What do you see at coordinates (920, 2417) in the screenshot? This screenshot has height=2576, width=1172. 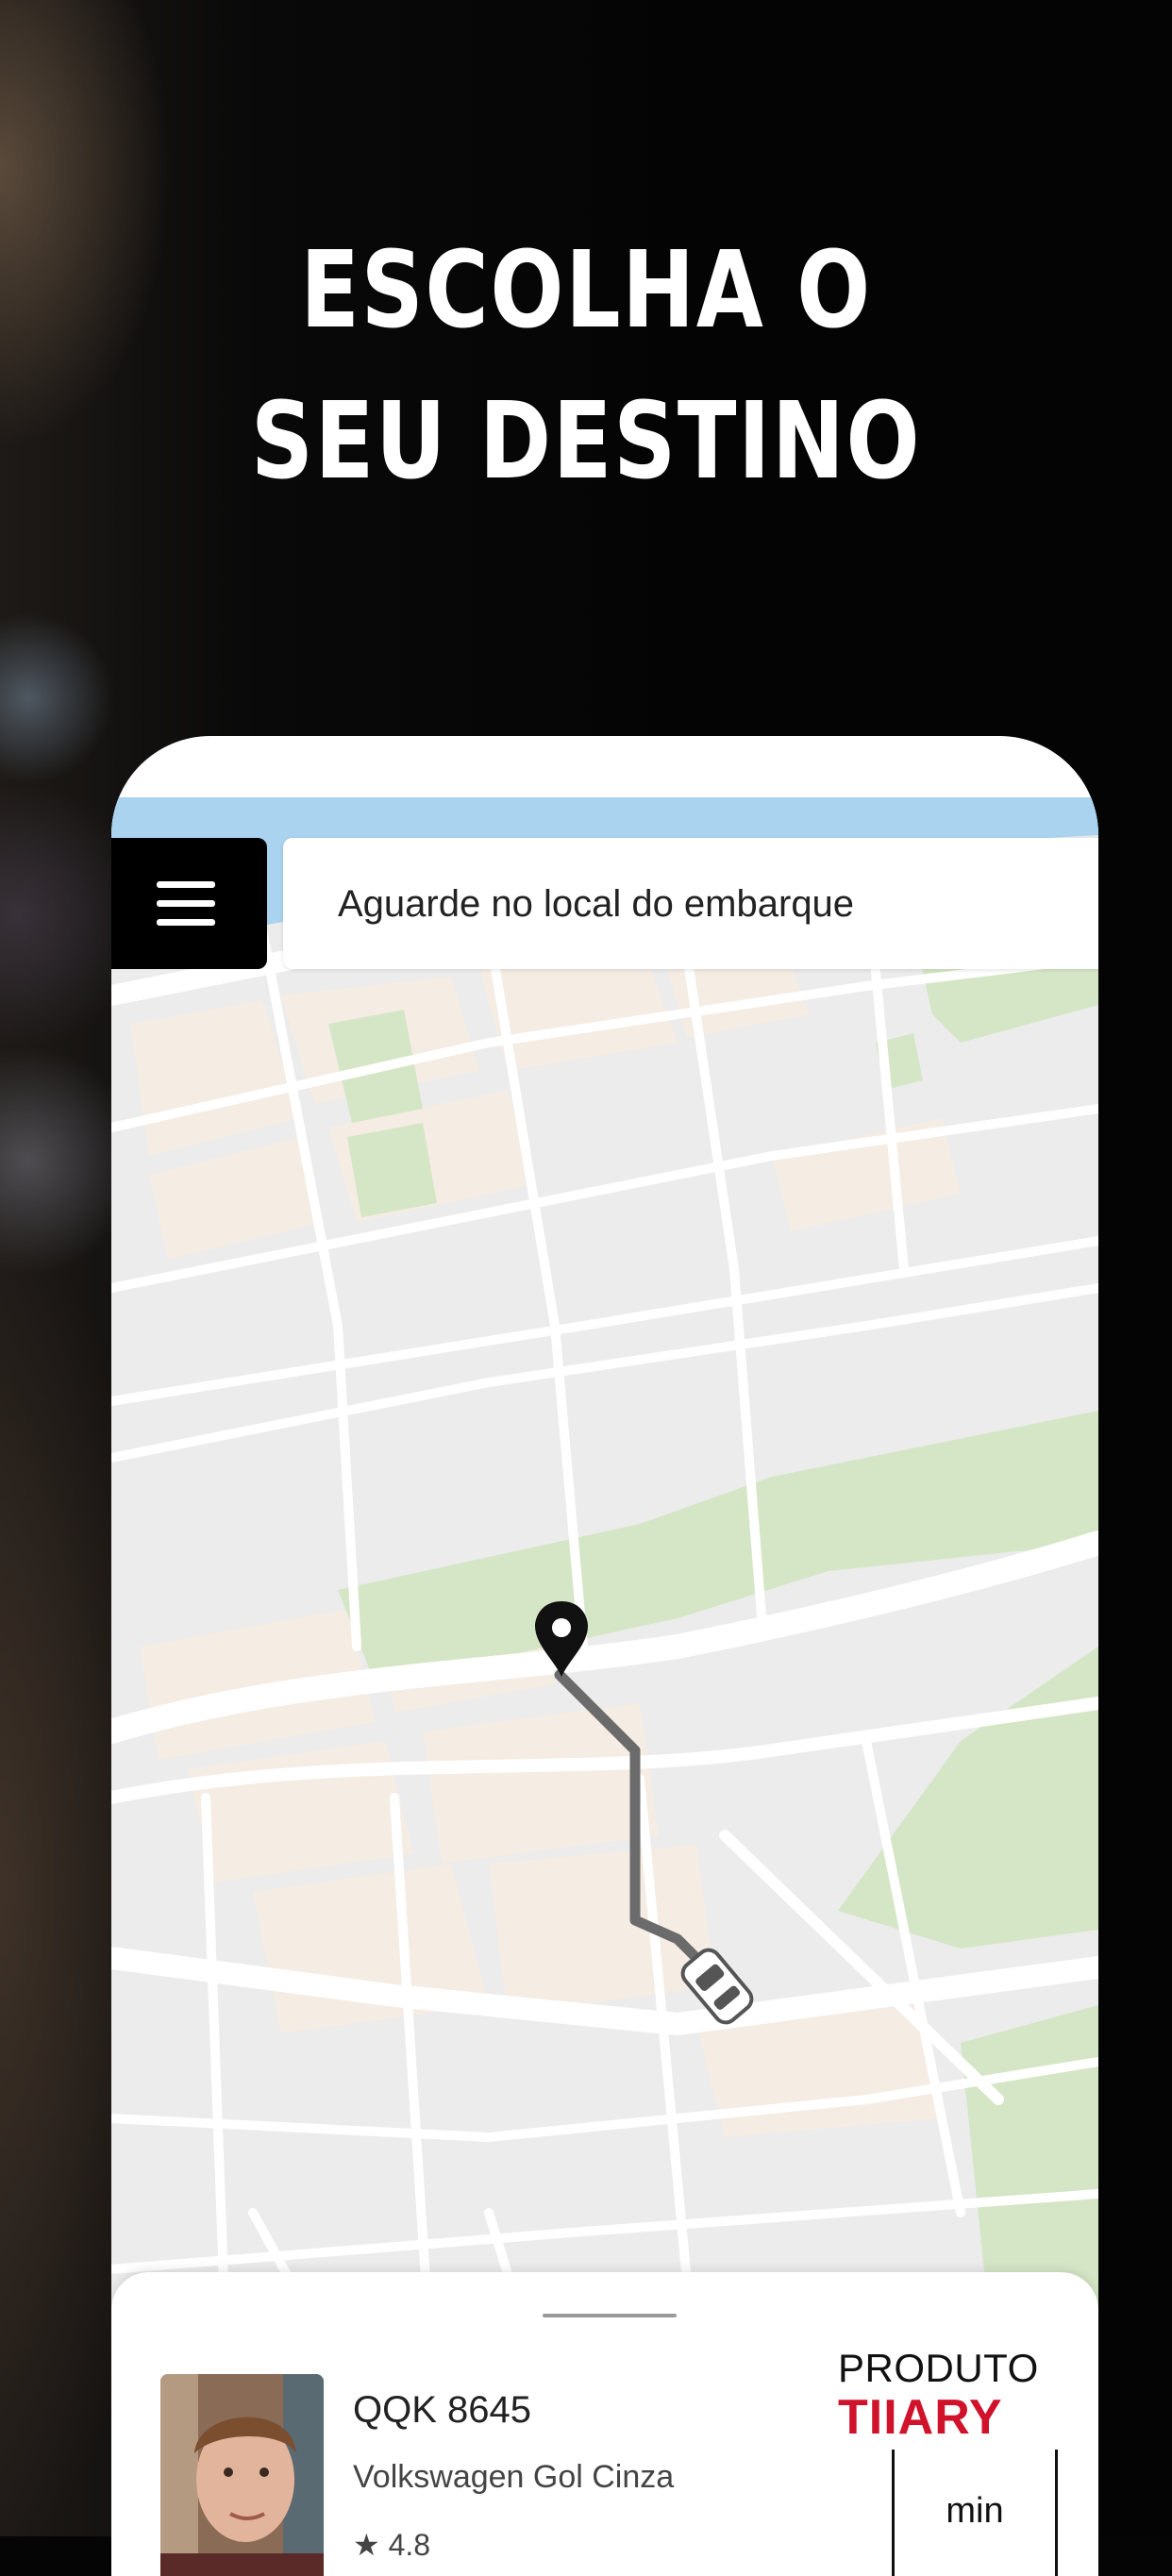 I see `brand-logo: TIIARY` at bounding box center [920, 2417].